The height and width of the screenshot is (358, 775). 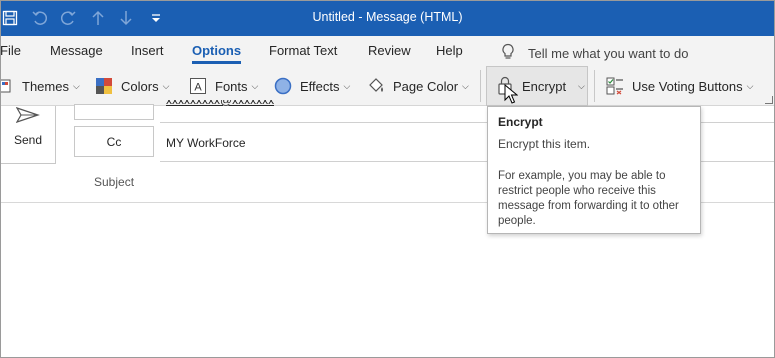 What do you see at coordinates (303, 50) in the screenshot?
I see `tab-format-text: Format Text` at bounding box center [303, 50].